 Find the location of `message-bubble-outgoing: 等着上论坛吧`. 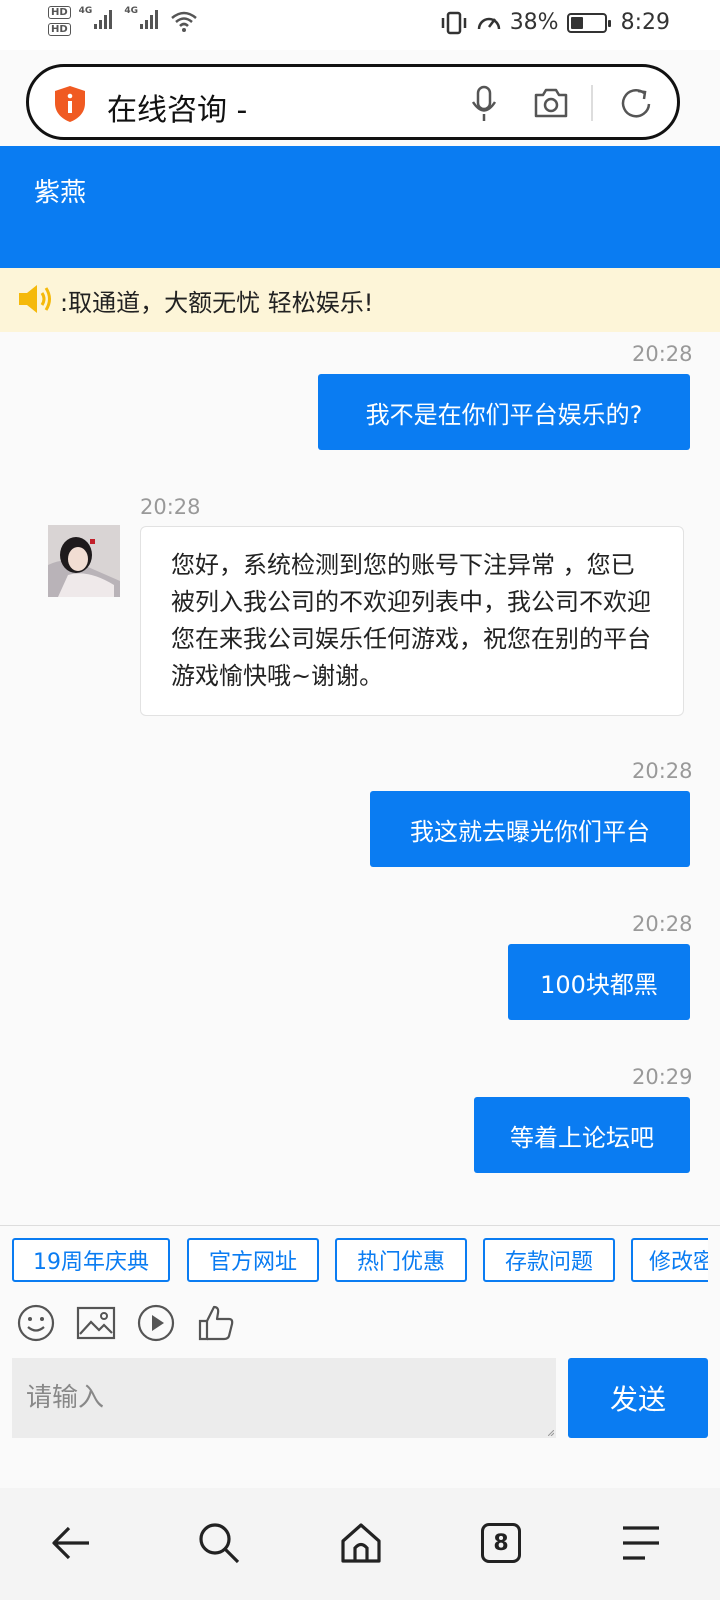

message-bubble-outgoing: 等着上论坛吧 is located at coordinates (582, 1135).